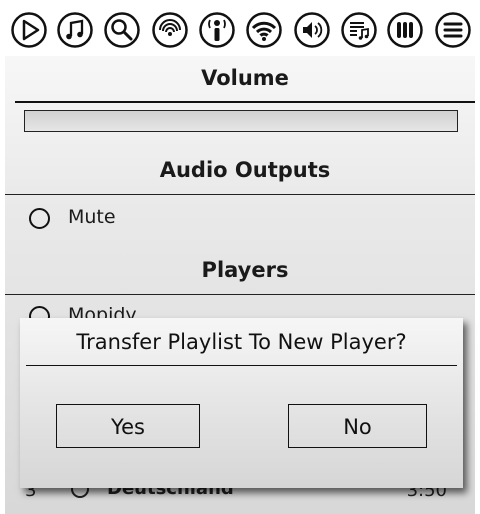 This screenshot has height=514, width=480. What do you see at coordinates (245, 270) in the screenshot?
I see `players-heading: Players` at bounding box center [245, 270].